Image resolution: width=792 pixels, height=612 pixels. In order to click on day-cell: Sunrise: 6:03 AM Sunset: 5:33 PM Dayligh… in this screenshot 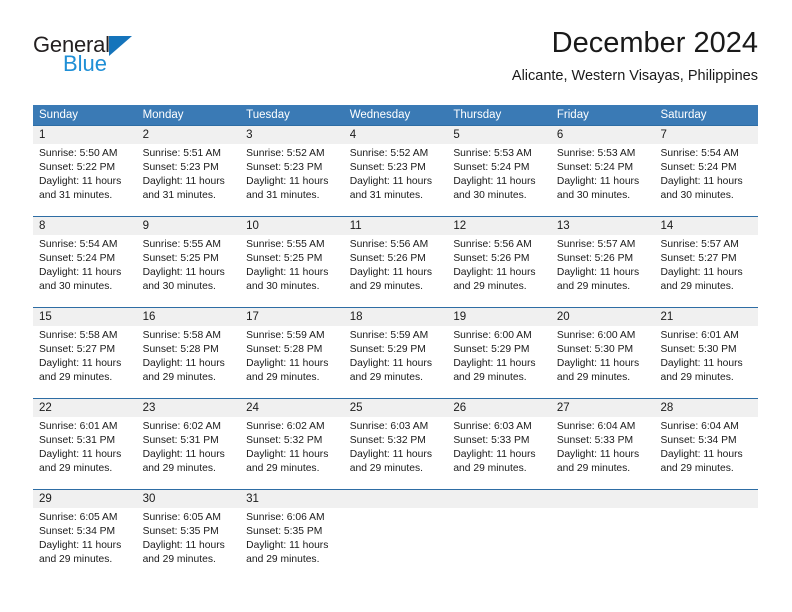, I will do `click(499, 453)`.